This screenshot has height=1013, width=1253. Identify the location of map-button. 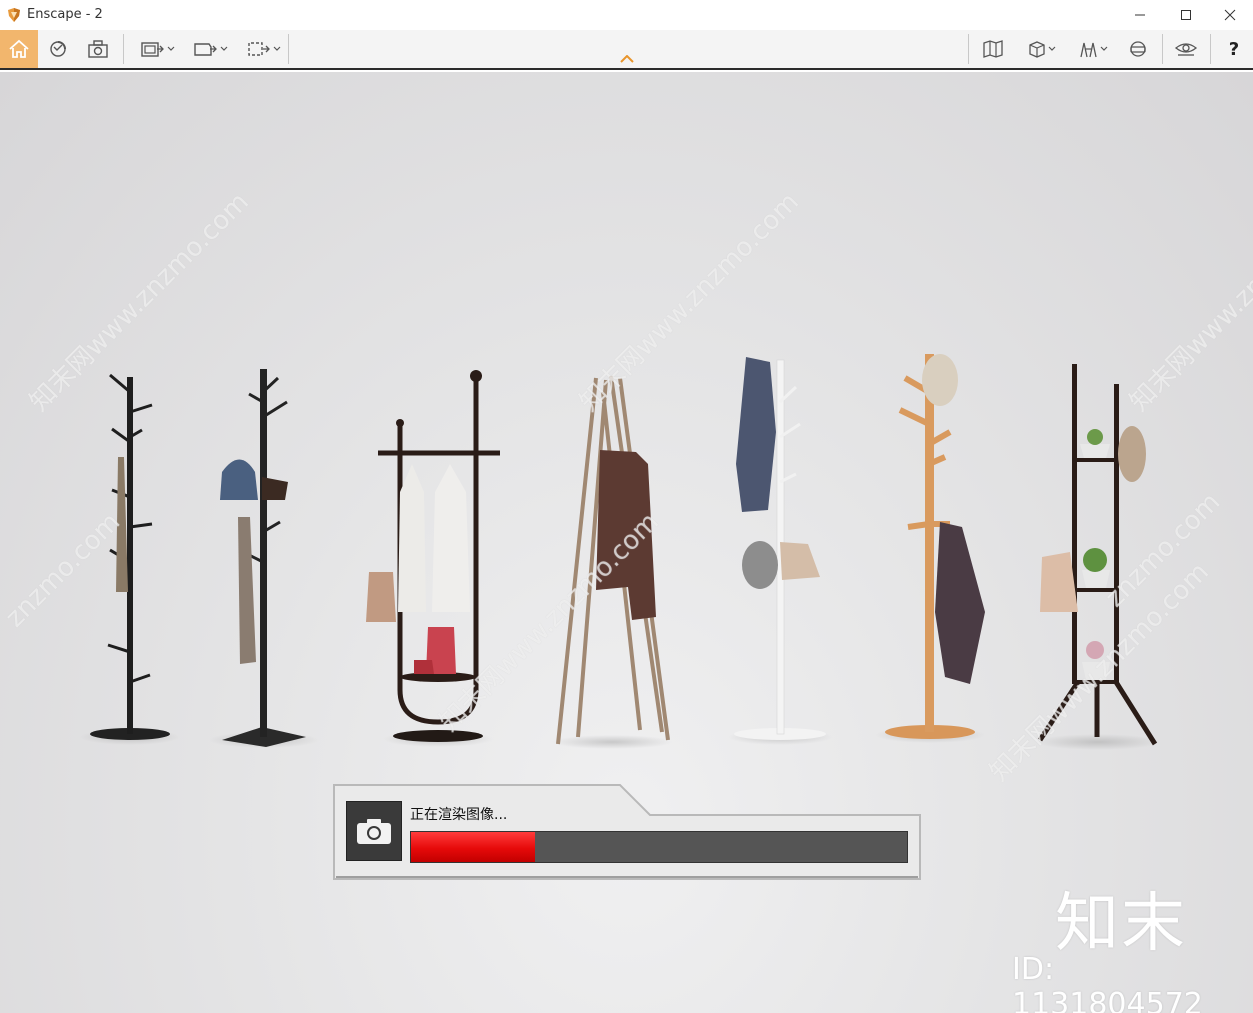
(993, 49).